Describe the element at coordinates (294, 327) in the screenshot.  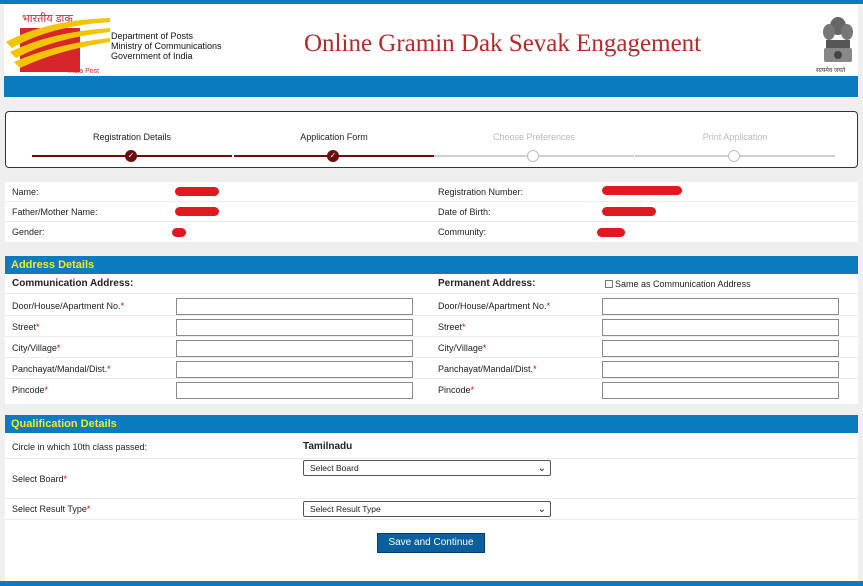
I see `comm-street-input` at that location.